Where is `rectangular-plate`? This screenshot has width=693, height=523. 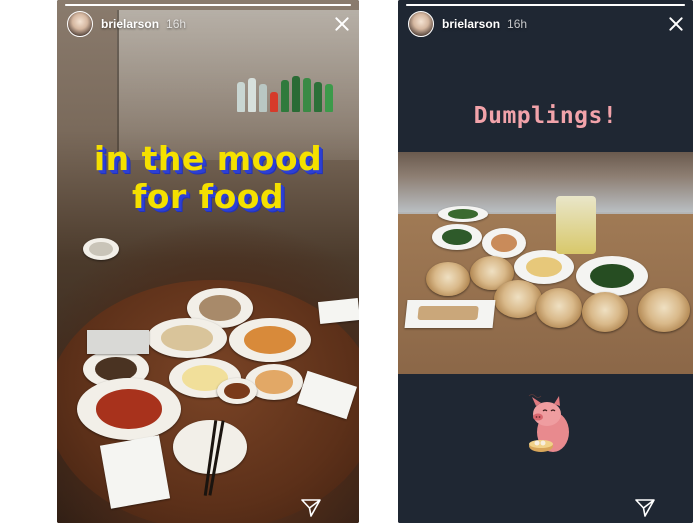
rectangular-plate is located at coordinates (450, 314).